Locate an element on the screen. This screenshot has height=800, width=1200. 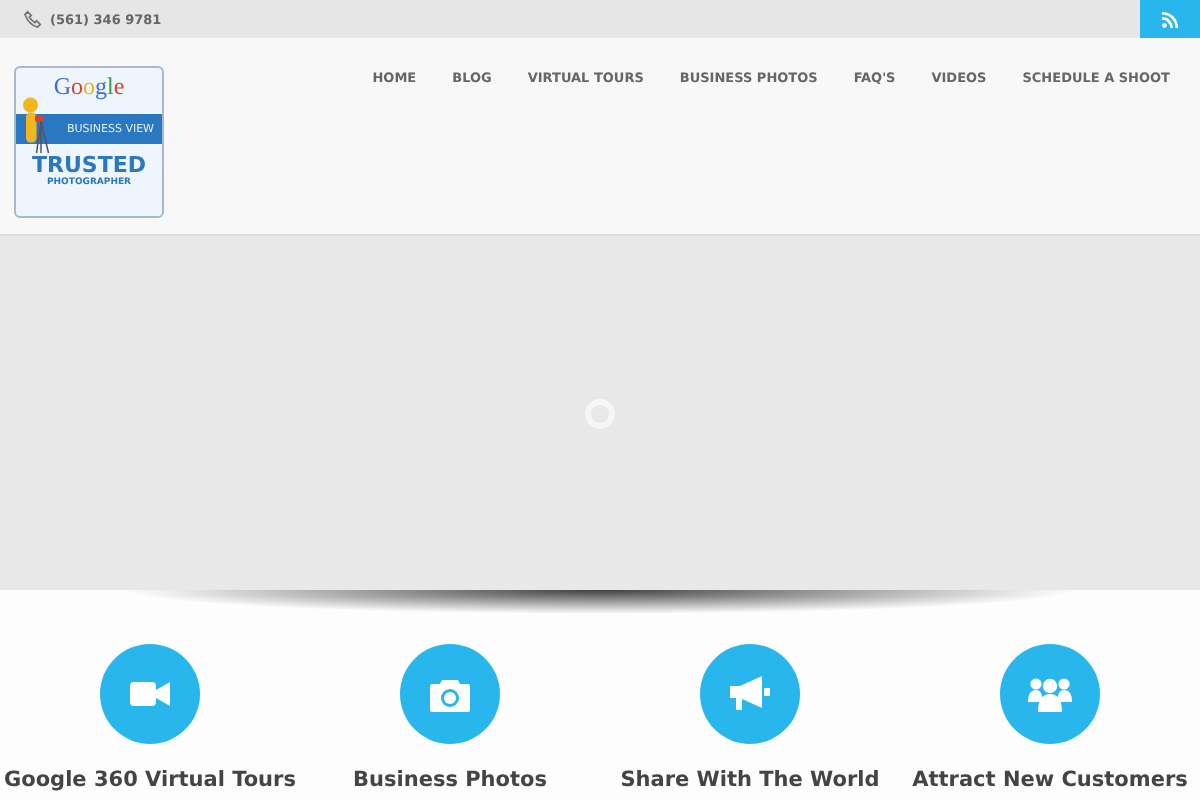
feature-title: Attract New Customers is located at coordinates (1050, 780).